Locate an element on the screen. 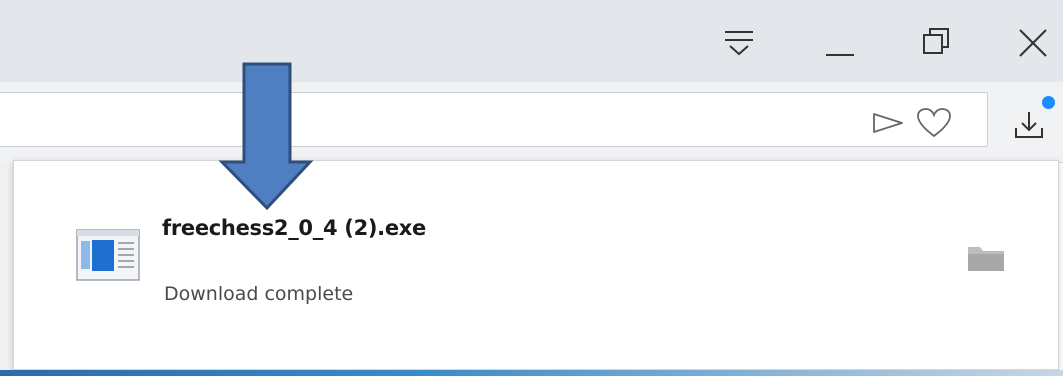  download-file-name: freechess2_0_4 (2).exe is located at coordinates (294, 228).